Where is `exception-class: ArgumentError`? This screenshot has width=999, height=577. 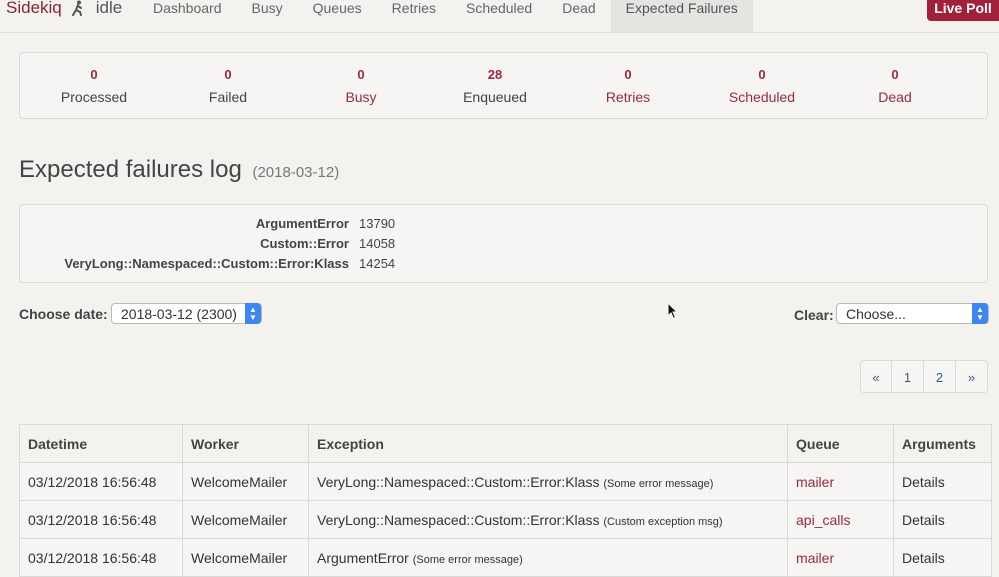 exception-class: ArgumentError is located at coordinates (363, 557).